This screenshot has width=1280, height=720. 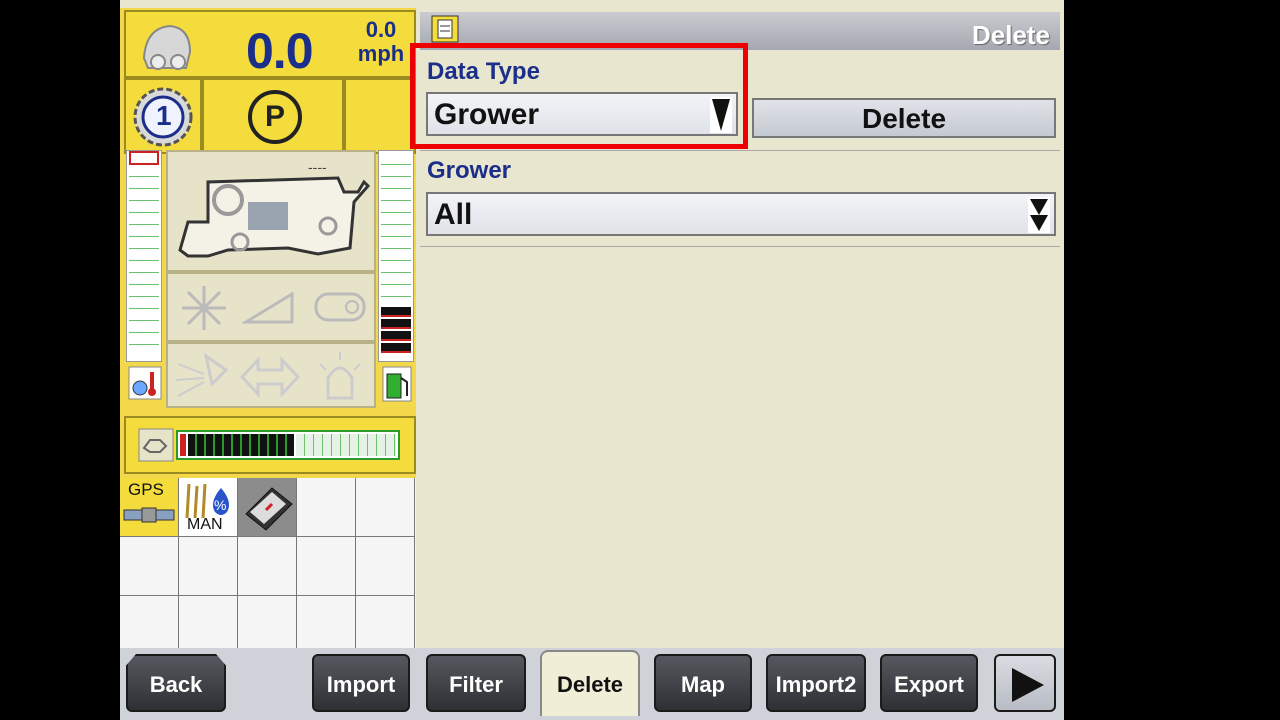 What do you see at coordinates (361, 683) in the screenshot?
I see `tab-import: Import` at bounding box center [361, 683].